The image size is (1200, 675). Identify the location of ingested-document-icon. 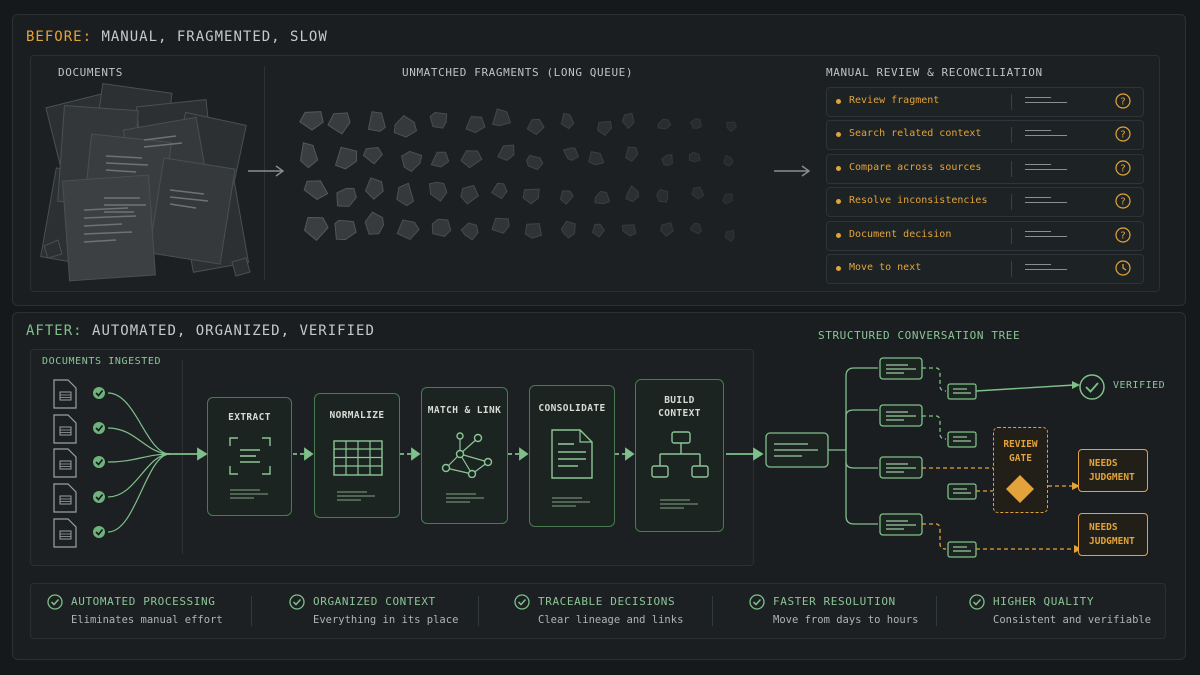
(65, 429).